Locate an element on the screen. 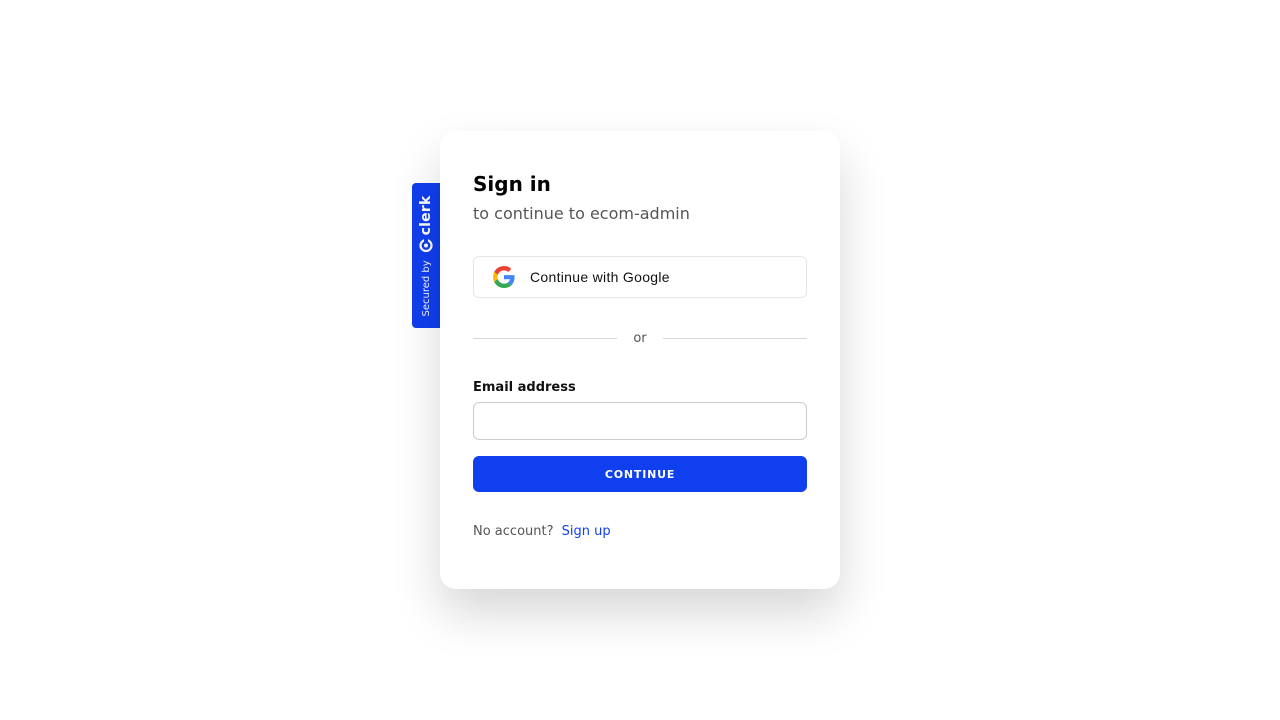 Image resolution: width=1280 pixels, height=720 pixels. clerk-logo-icon is located at coordinates (426, 244).